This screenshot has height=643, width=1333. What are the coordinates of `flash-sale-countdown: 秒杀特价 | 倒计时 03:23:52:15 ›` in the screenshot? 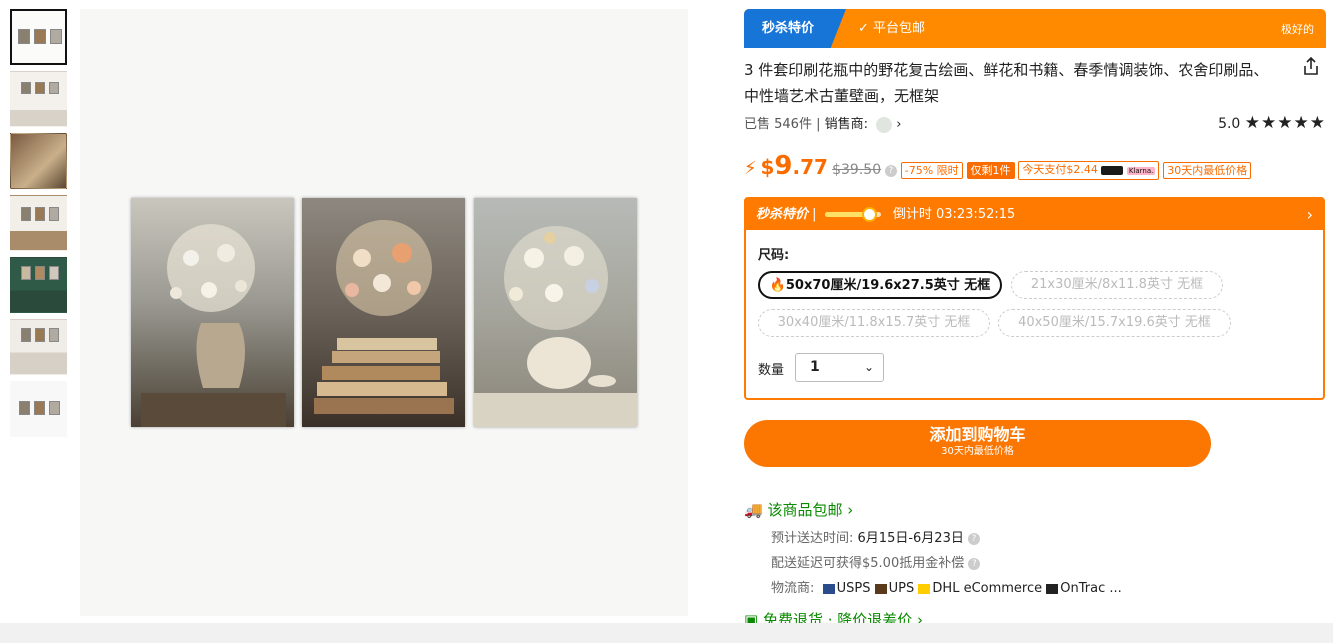 It's located at (1034, 214).